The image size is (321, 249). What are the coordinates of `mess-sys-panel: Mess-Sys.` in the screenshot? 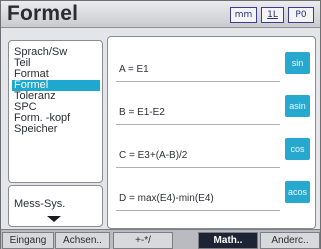 It's located at (55, 206).